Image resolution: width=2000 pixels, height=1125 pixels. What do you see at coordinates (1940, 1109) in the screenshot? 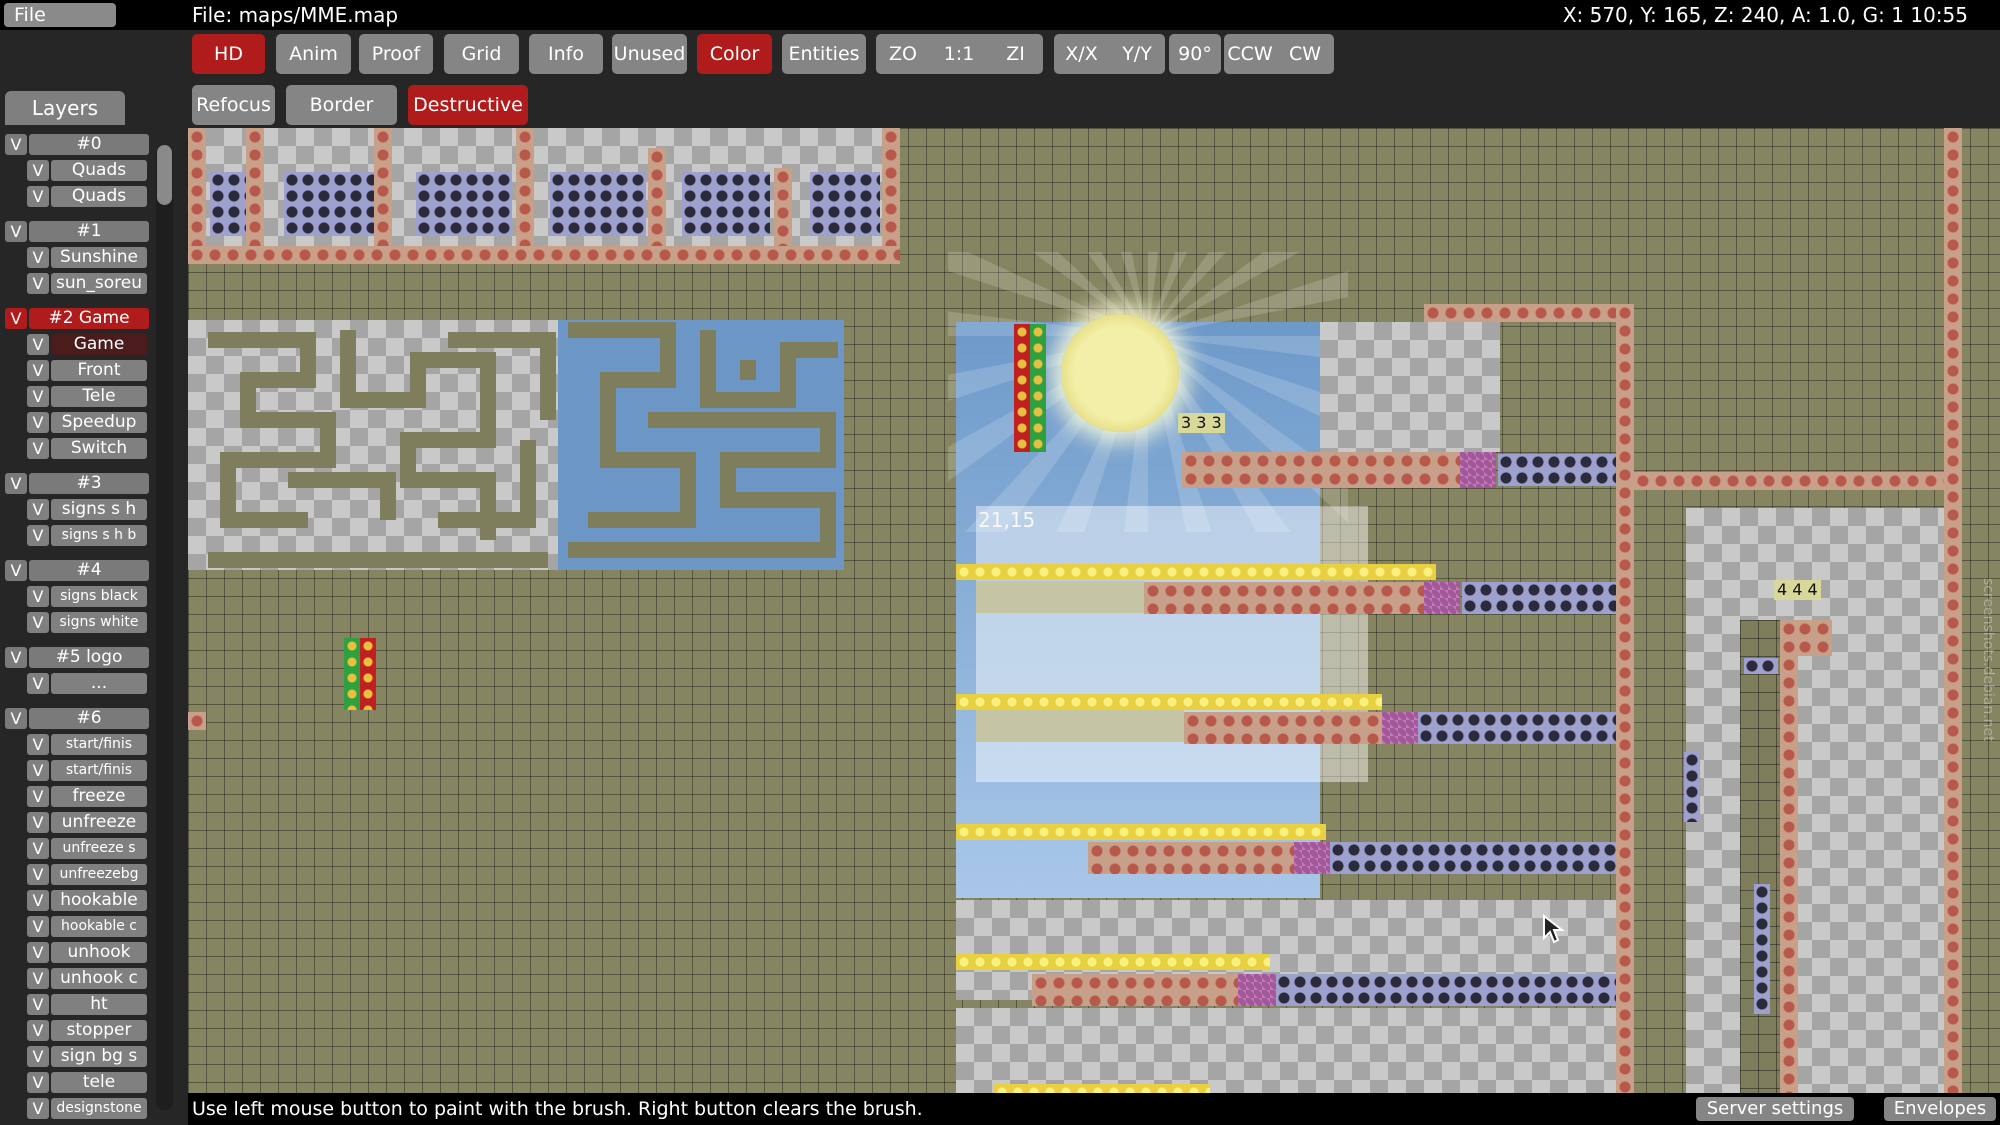
I see `envelopes-button: Envelopes` at bounding box center [1940, 1109].